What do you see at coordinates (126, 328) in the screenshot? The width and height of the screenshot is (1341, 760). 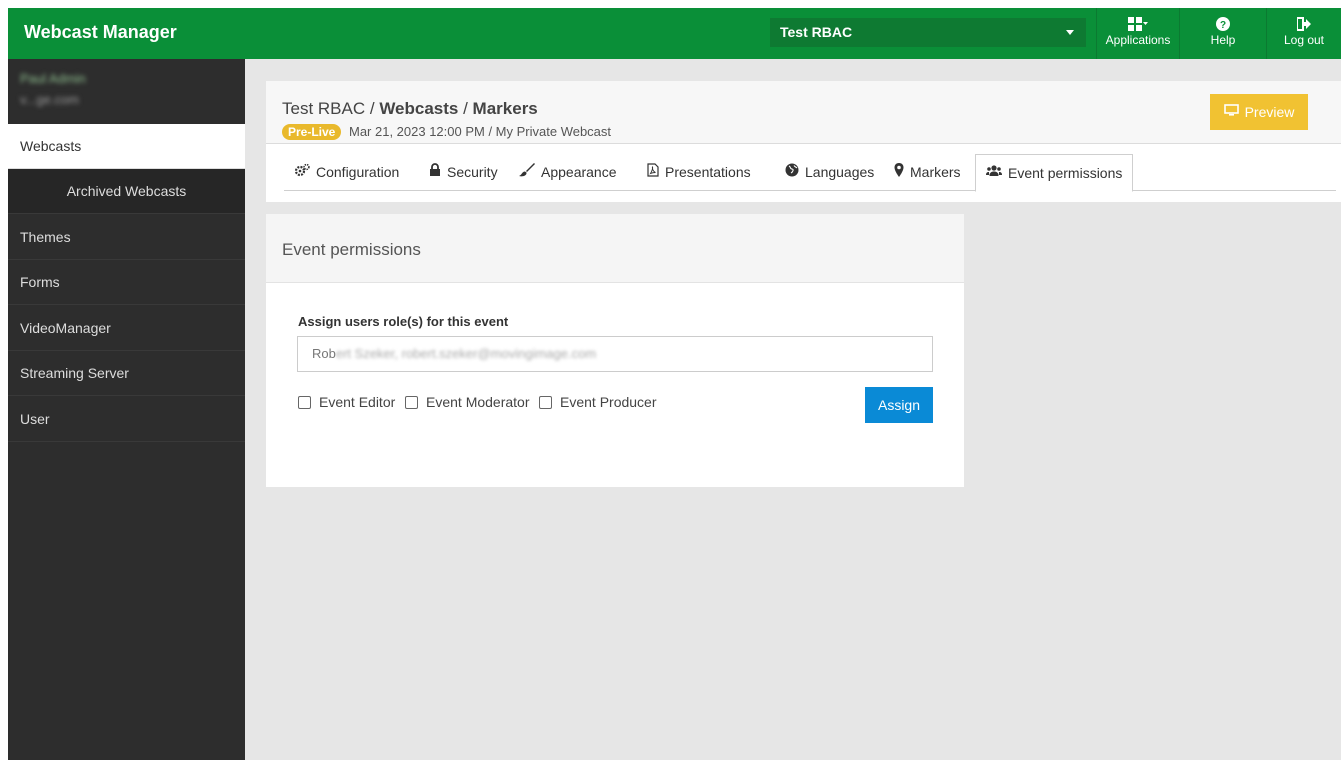 I see `sidebar-item-videomanager: VideoManager` at bounding box center [126, 328].